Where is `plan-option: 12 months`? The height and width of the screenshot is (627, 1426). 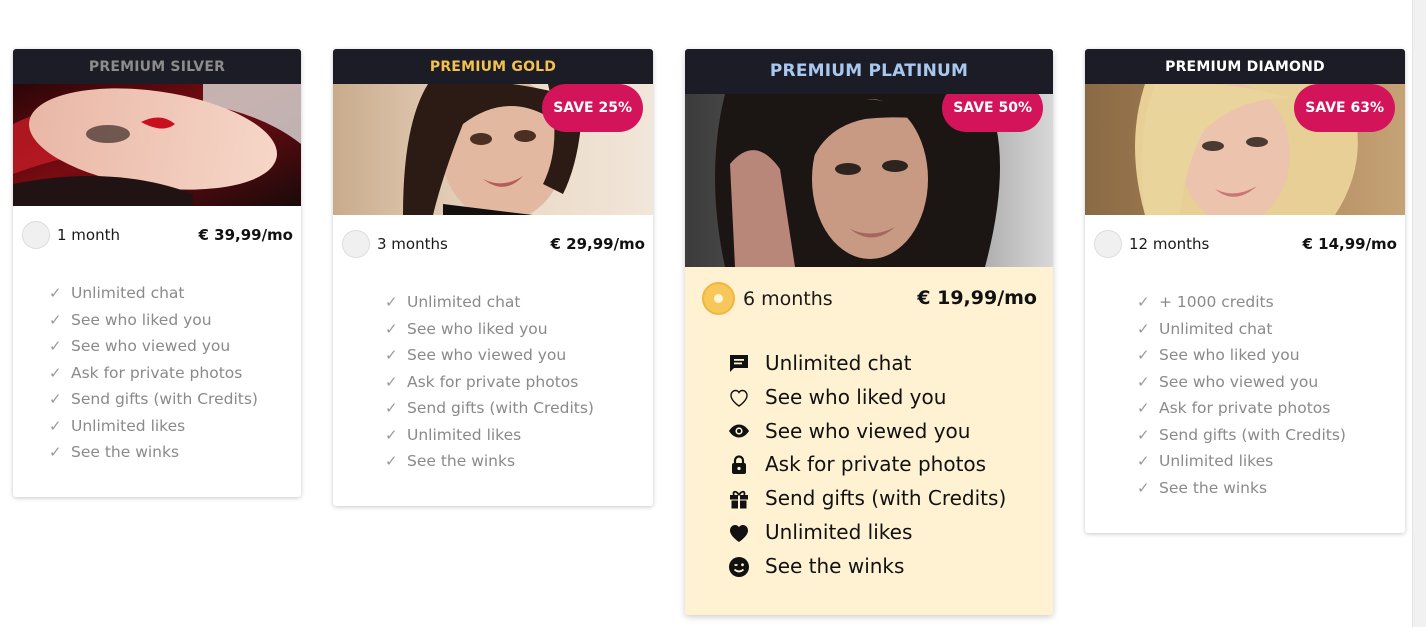 plan-option: 12 months is located at coordinates (1151, 244).